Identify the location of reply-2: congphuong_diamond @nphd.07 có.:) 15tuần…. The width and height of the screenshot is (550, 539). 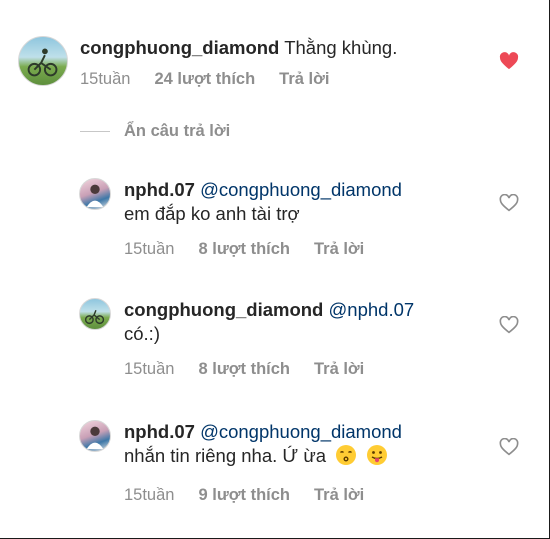
(246, 338).